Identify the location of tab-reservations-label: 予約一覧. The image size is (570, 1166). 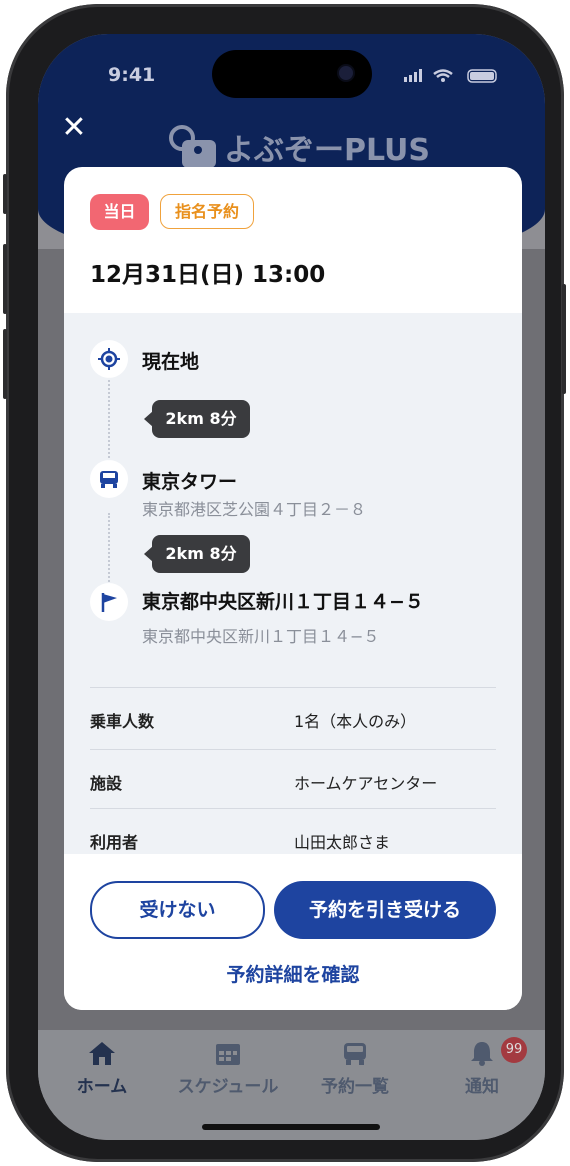
(355, 1087).